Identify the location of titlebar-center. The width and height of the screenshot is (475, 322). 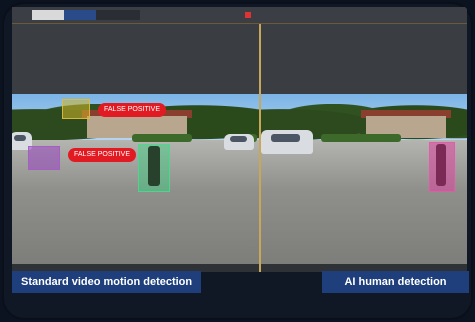
(248, 15).